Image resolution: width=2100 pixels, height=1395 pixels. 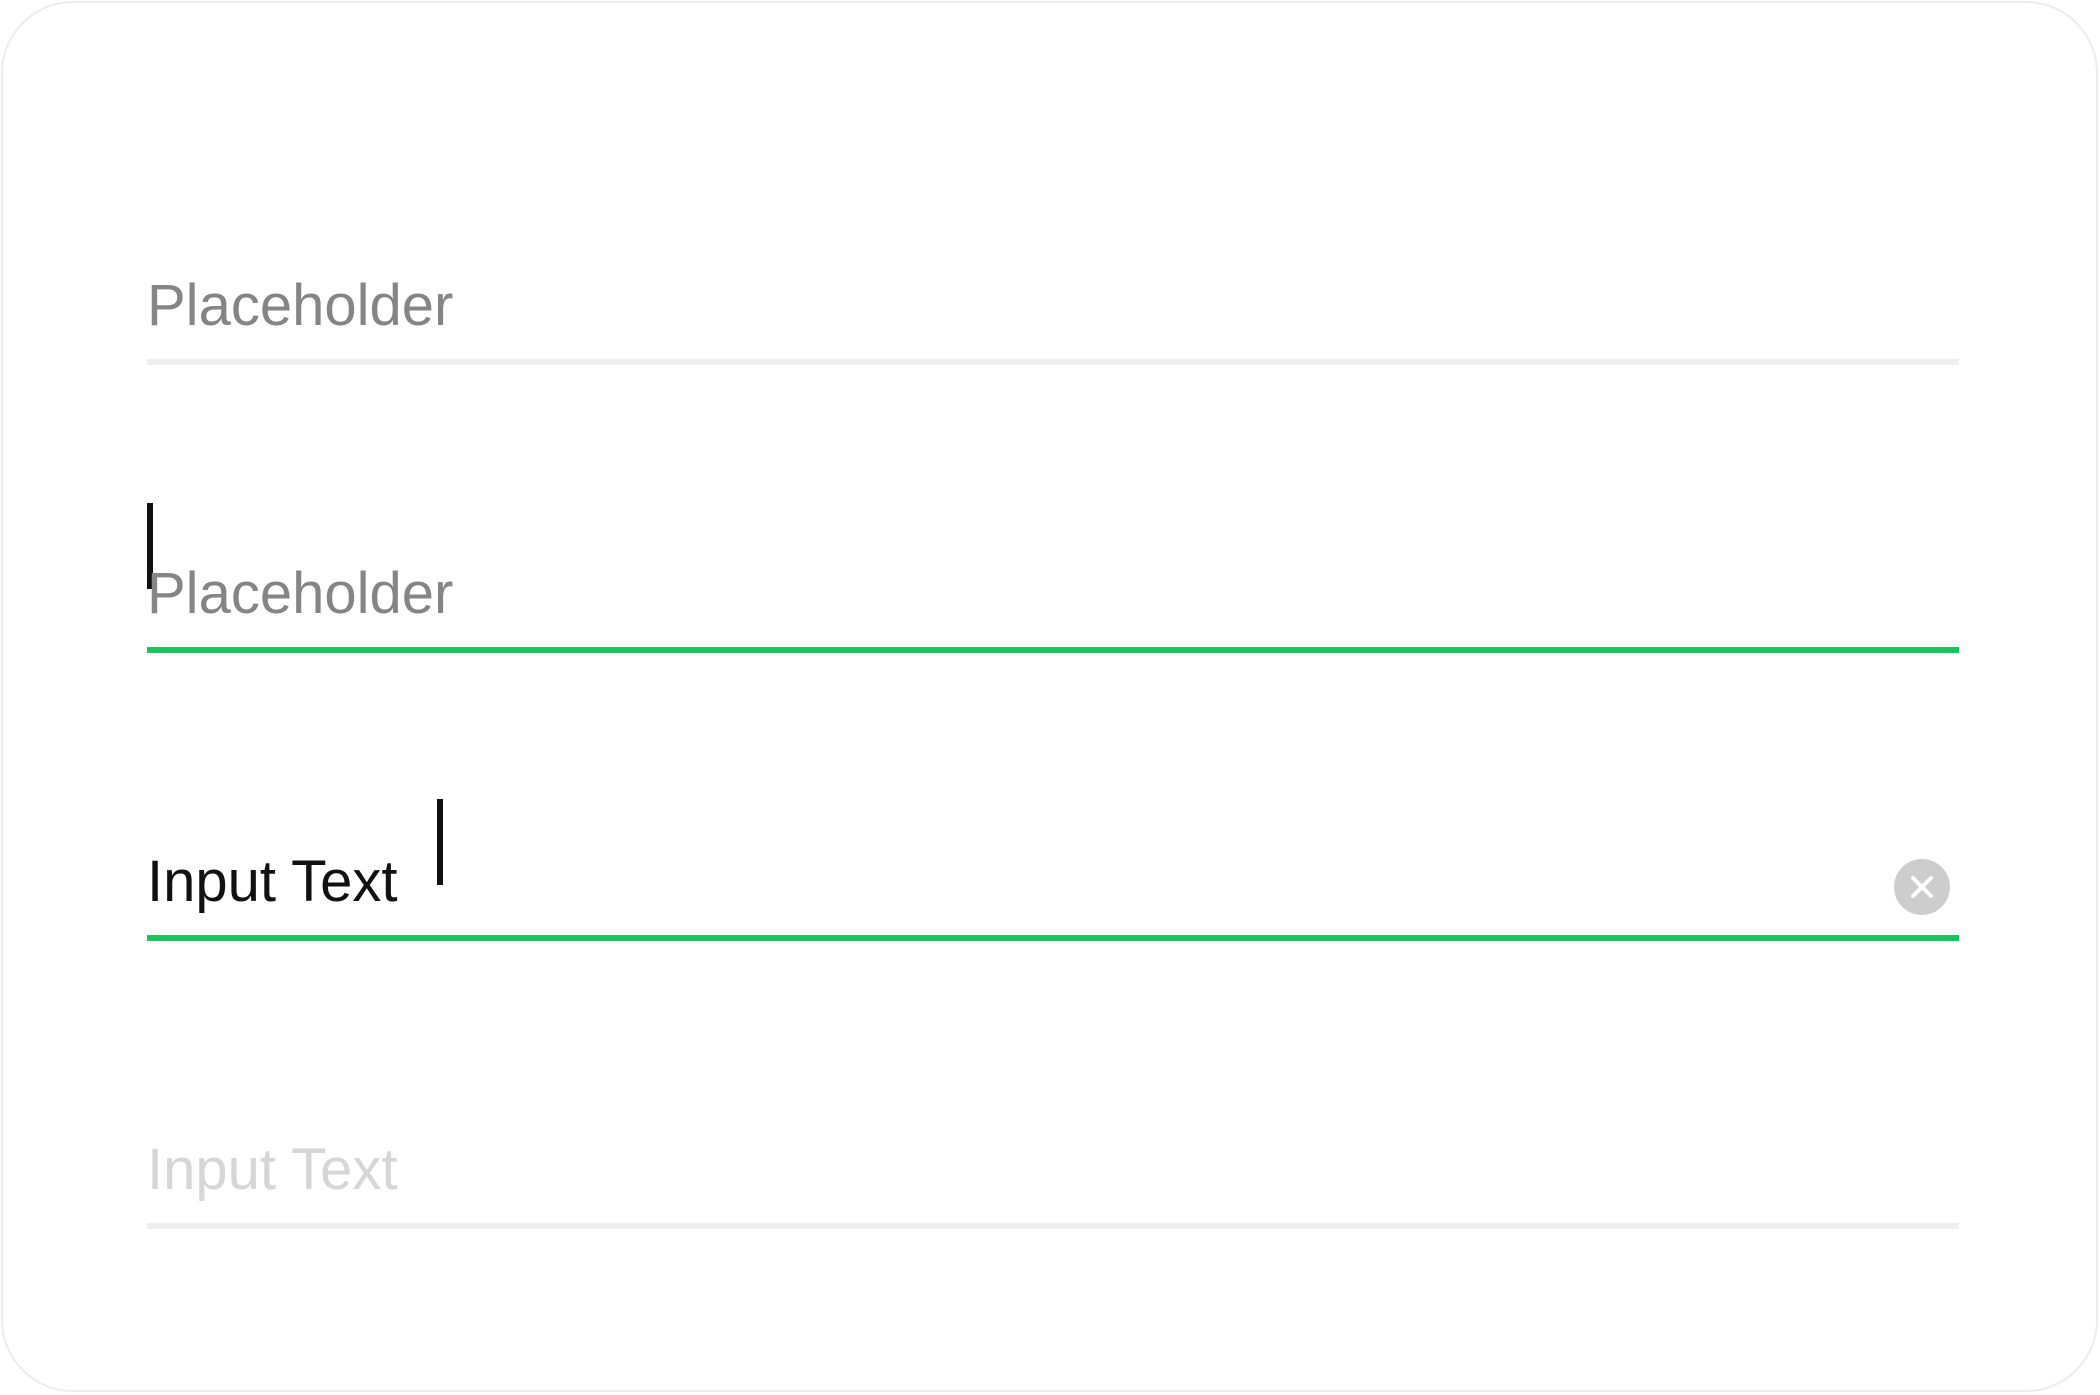 What do you see at coordinates (1922, 887) in the screenshot?
I see `clear-circle-icon` at bounding box center [1922, 887].